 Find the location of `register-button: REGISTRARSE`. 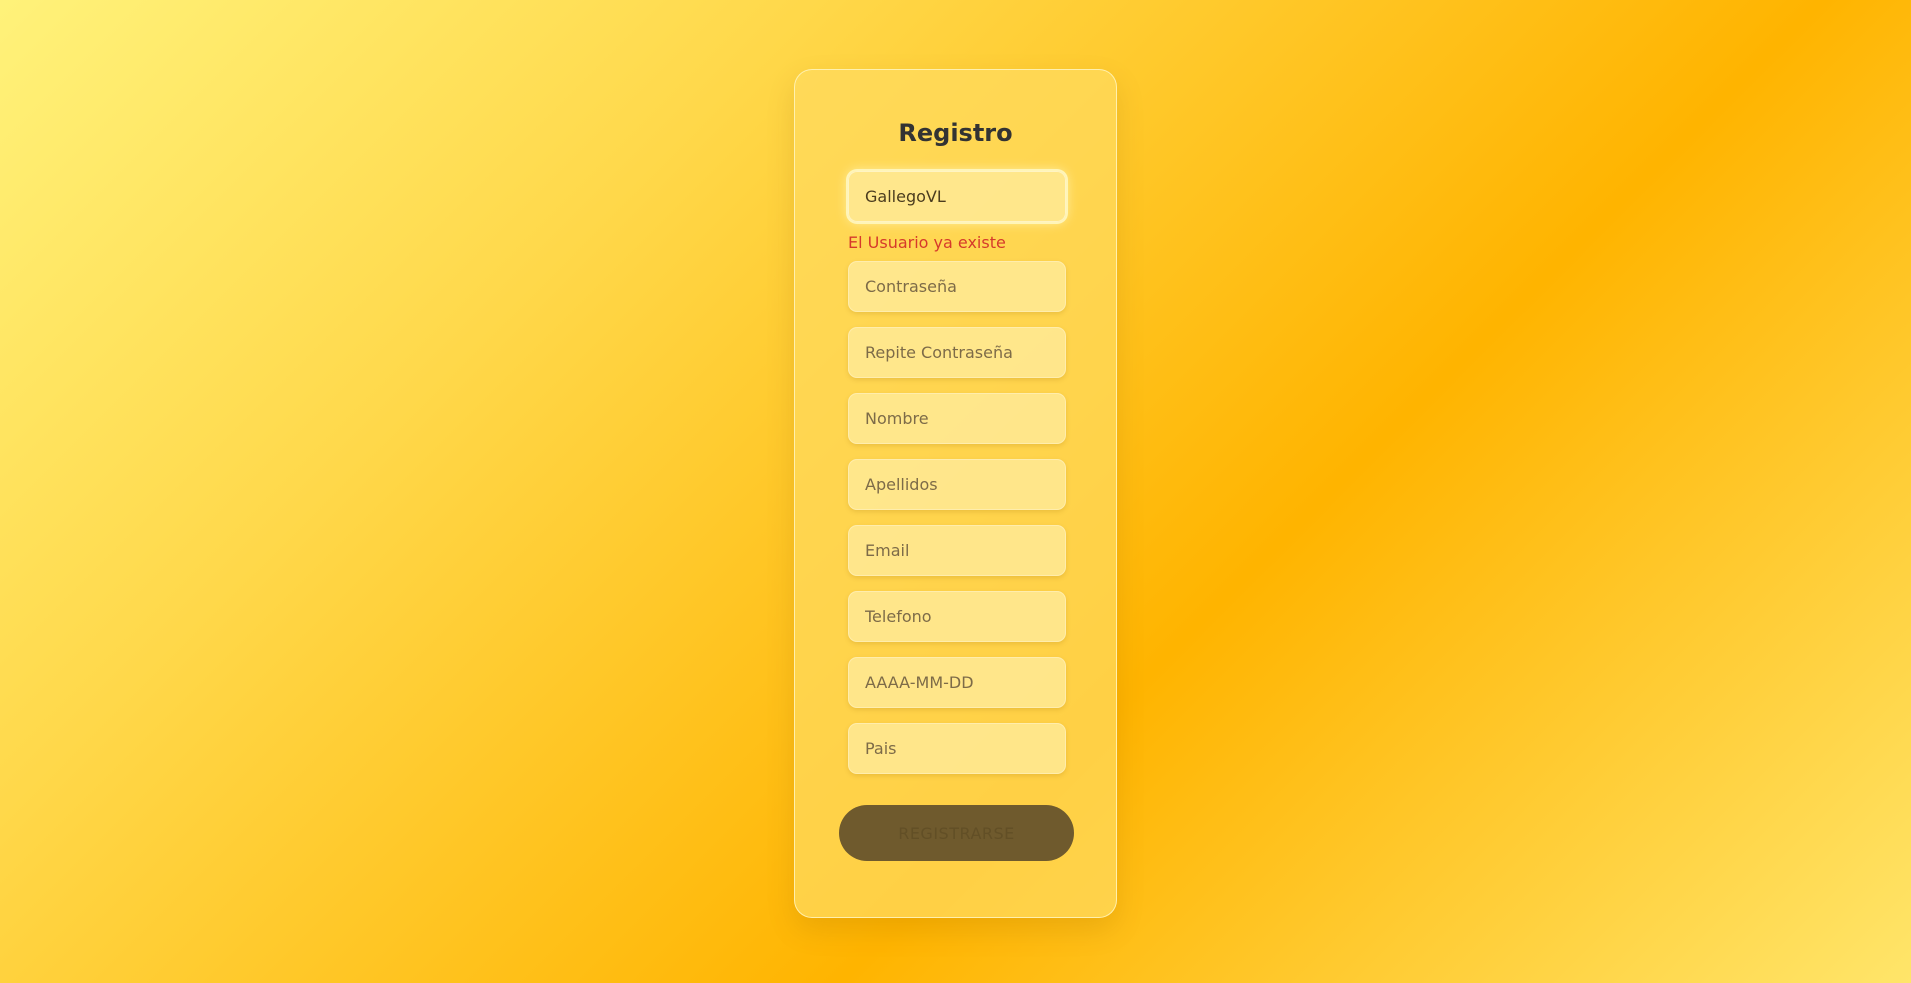

register-button: REGISTRARSE is located at coordinates (956, 833).